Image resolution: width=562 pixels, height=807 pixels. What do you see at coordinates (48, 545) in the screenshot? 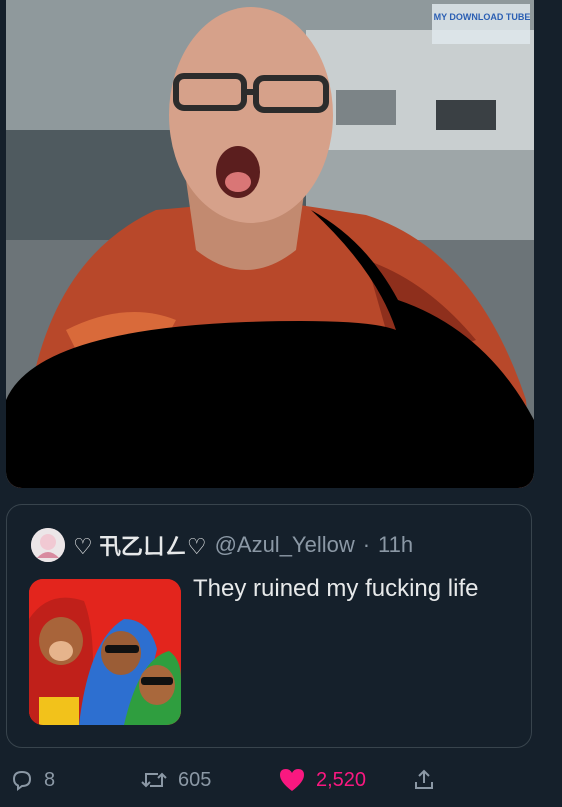
I see `avatar` at bounding box center [48, 545].